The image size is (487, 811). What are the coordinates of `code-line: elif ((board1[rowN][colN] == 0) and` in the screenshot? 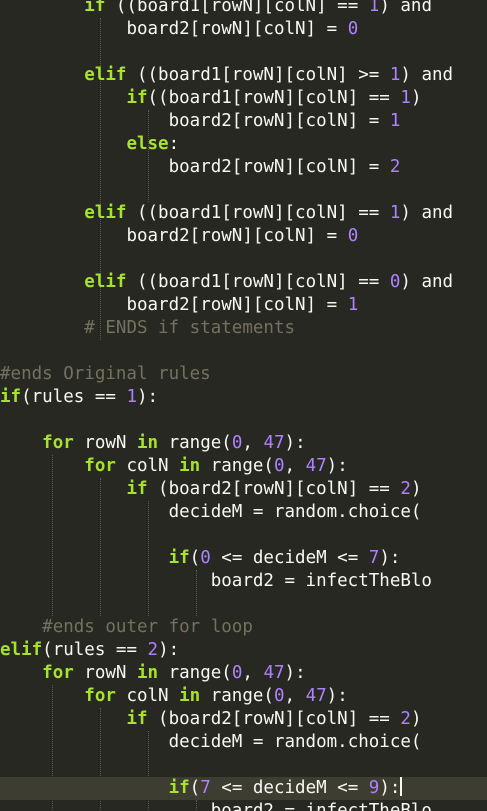 It's located at (243, 282).